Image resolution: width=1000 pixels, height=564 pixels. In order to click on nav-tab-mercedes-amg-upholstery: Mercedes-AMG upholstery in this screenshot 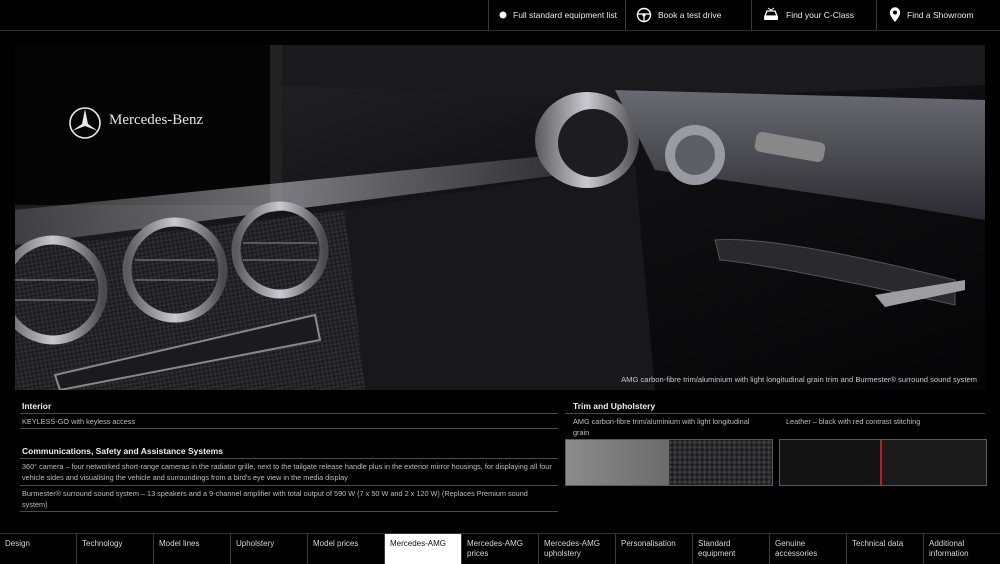, I will do `click(576, 549)`.